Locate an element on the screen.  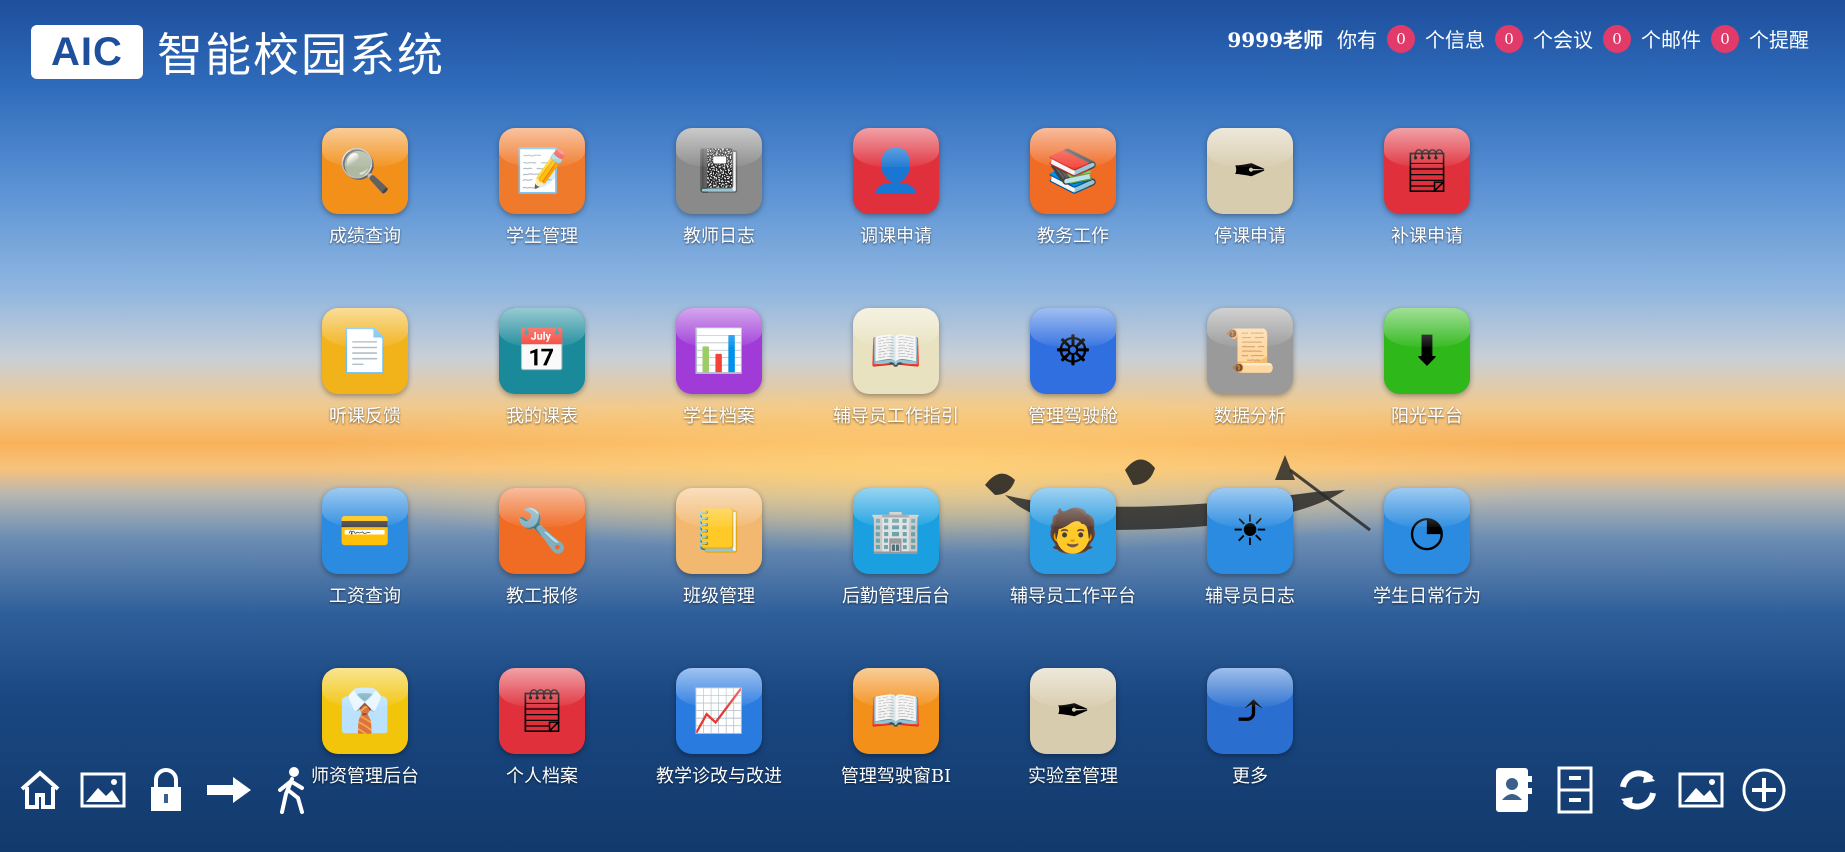
app-tile: ◔ 学生日常行为 is located at coordinates (1422, 558).